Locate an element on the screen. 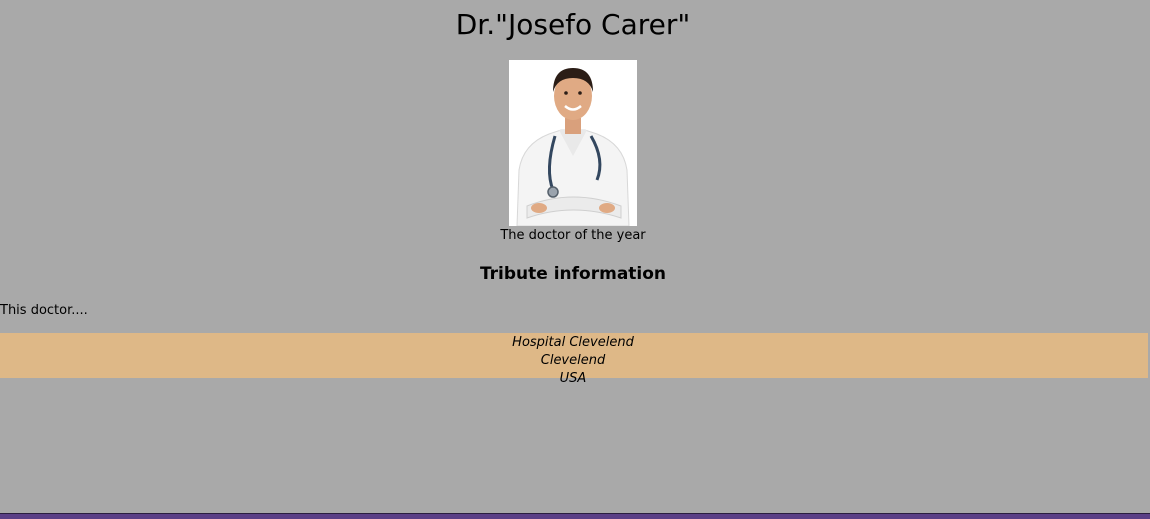  page-title: Dr."Josefo Carer" is located at coordinates (573, 24).